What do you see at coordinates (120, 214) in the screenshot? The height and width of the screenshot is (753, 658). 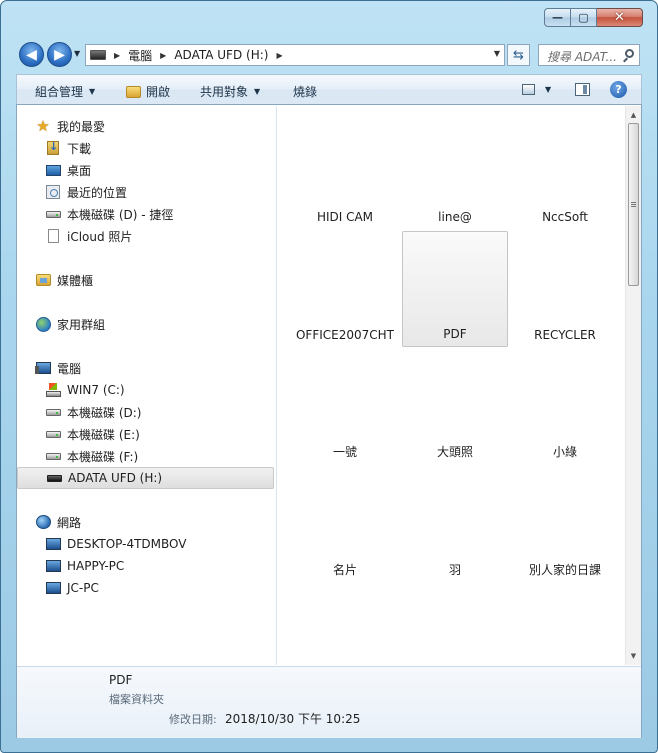 I see `nav-label: 本機磁碟 (D) - 捷徑` at bounding box center [120, 214].